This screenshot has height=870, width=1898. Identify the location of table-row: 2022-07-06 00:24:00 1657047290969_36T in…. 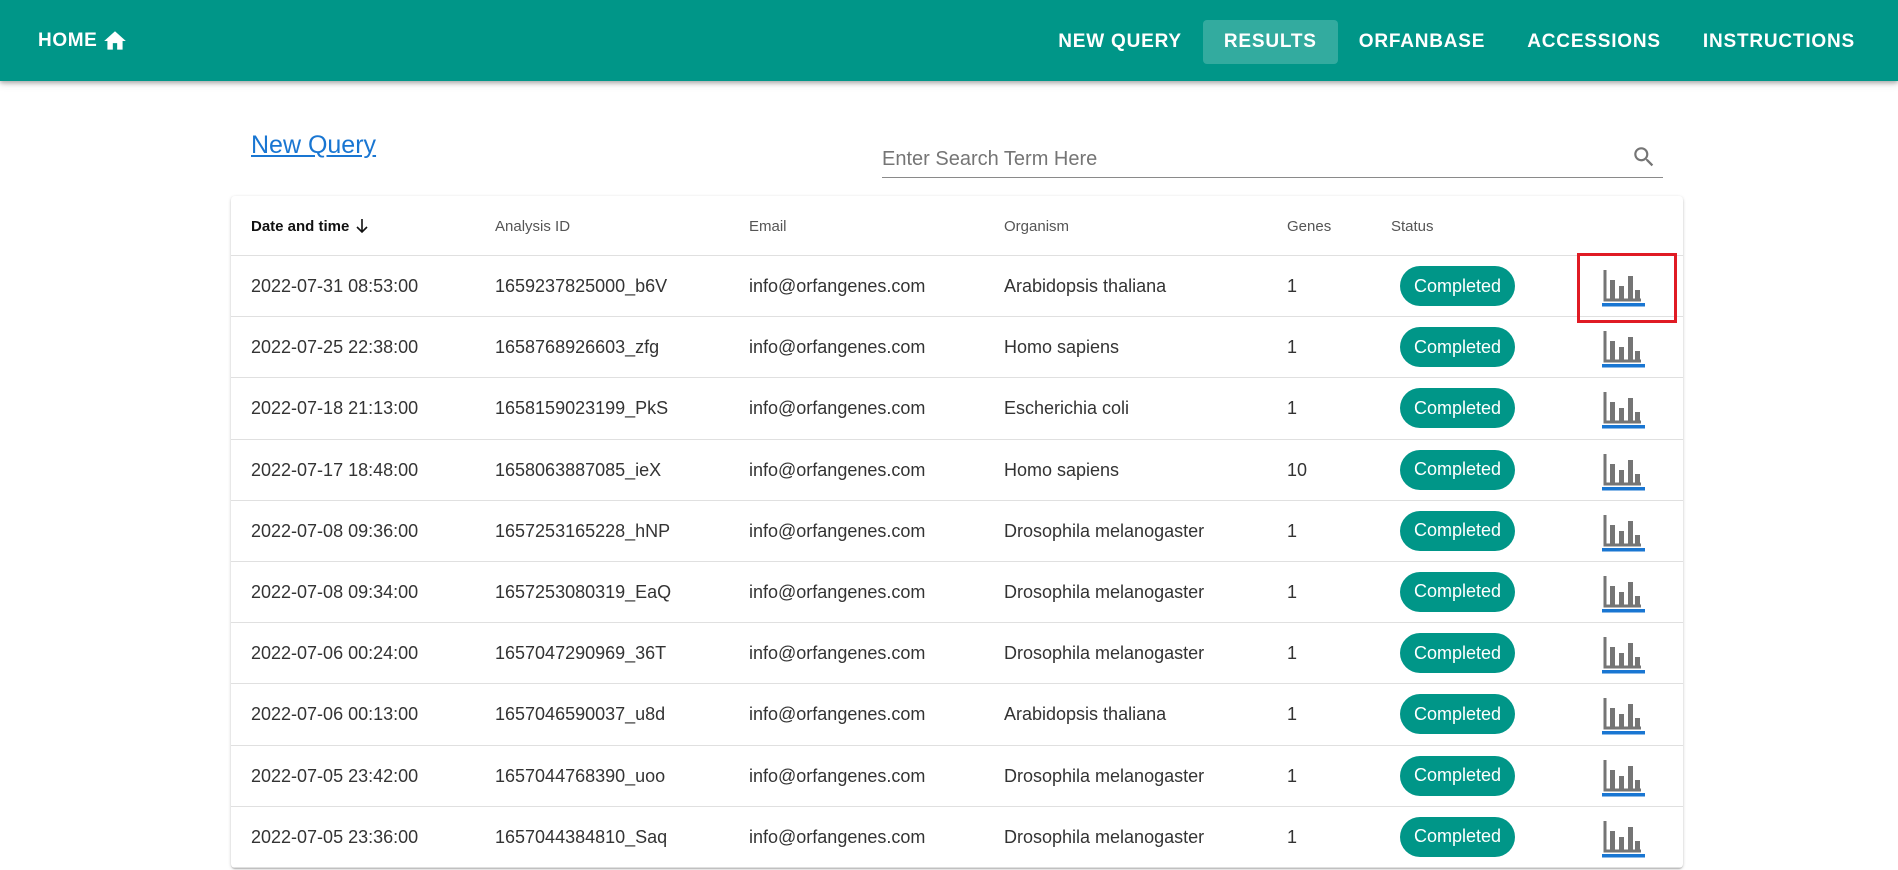
(957, 654).